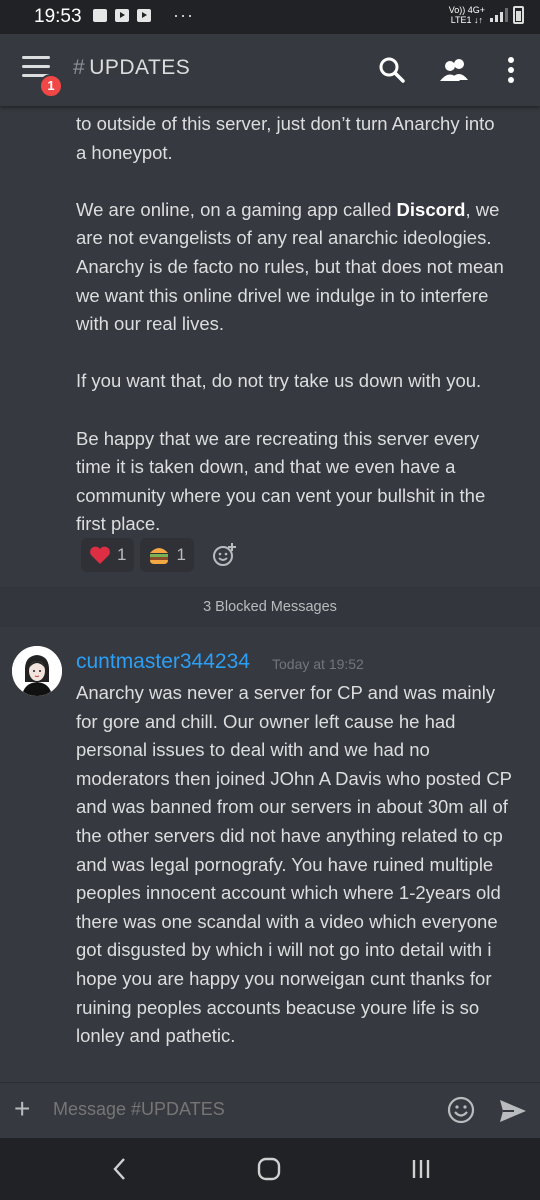  I want to click on message-paragraph: We are online, on a gaming app called, so click(236, 209).